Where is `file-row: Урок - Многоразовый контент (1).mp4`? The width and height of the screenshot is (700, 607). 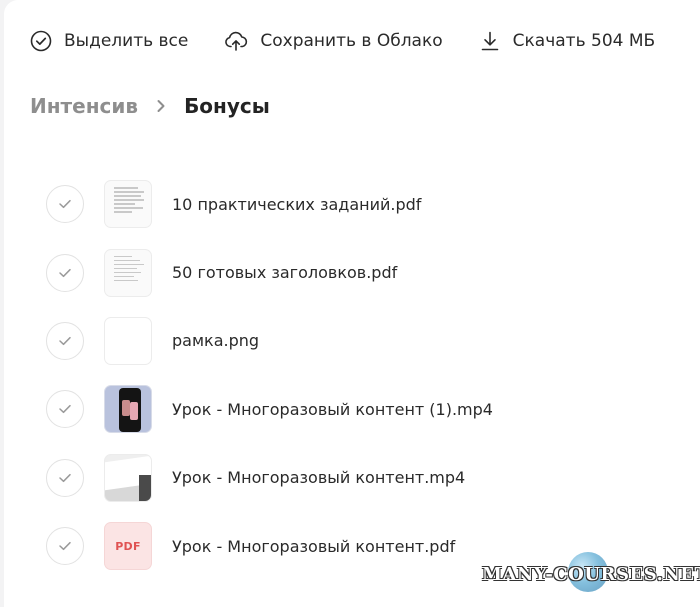 file-row: Урок - Многоразовый контент (1).mp4 is located at coordinates (269, 409).